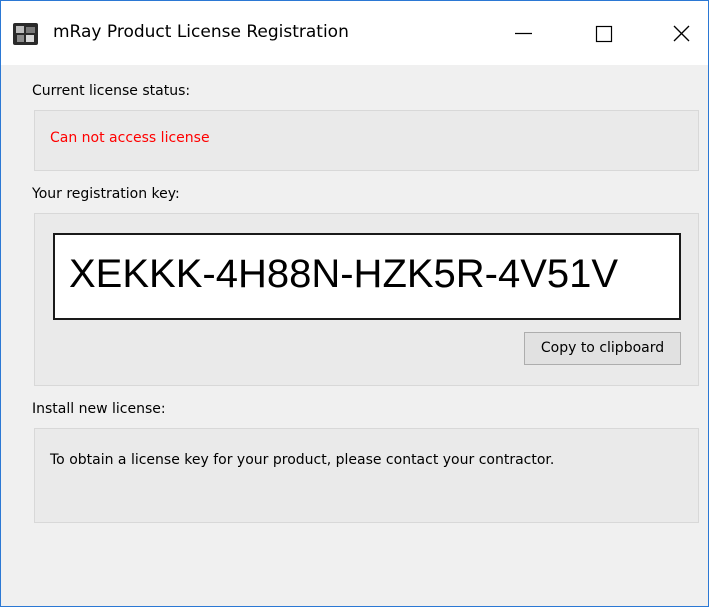  What do you see at coordinates (25, 34) in the screenshot?
I see `app-icon` at bounding box center [25, 34].